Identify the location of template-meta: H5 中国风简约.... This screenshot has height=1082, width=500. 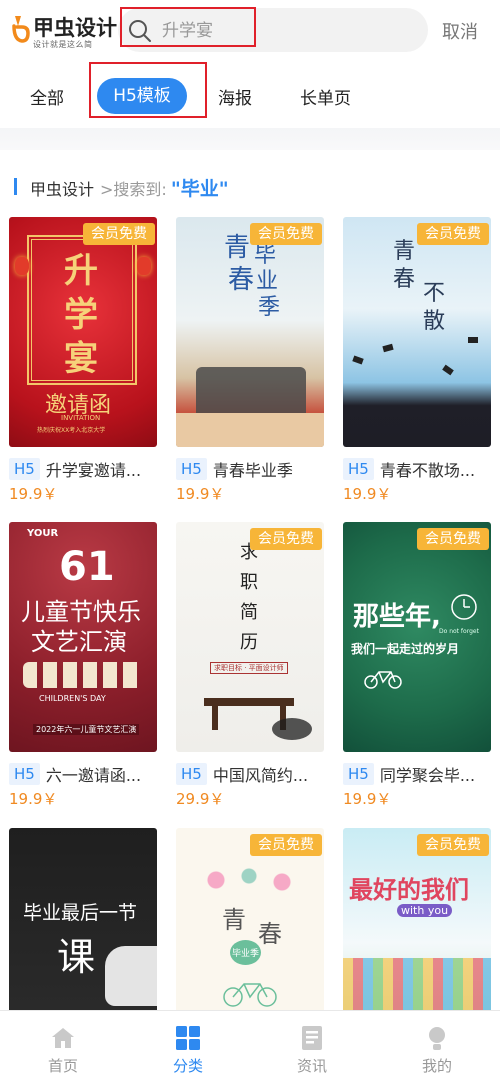
(256, 774).